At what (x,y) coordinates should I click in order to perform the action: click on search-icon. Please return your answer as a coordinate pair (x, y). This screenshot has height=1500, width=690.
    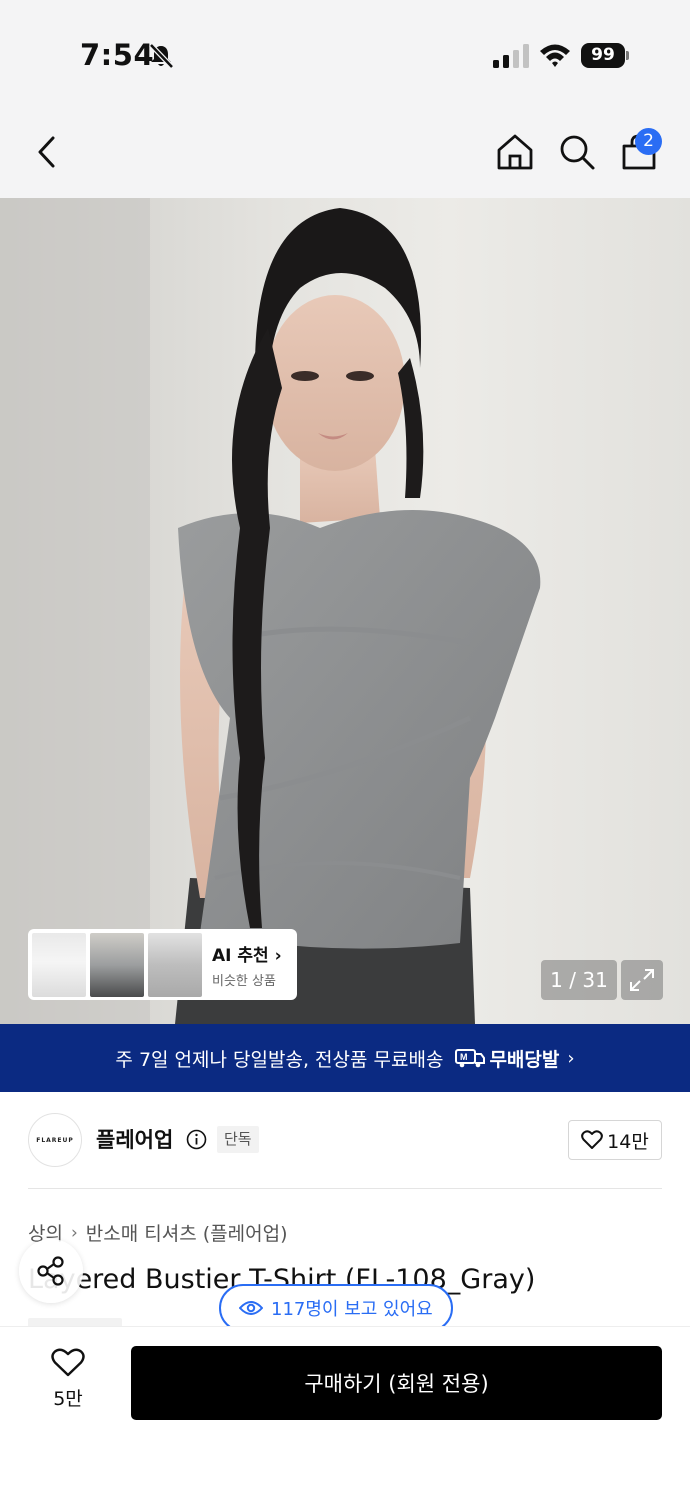
    Looking at the image, I should click on (577, 152).